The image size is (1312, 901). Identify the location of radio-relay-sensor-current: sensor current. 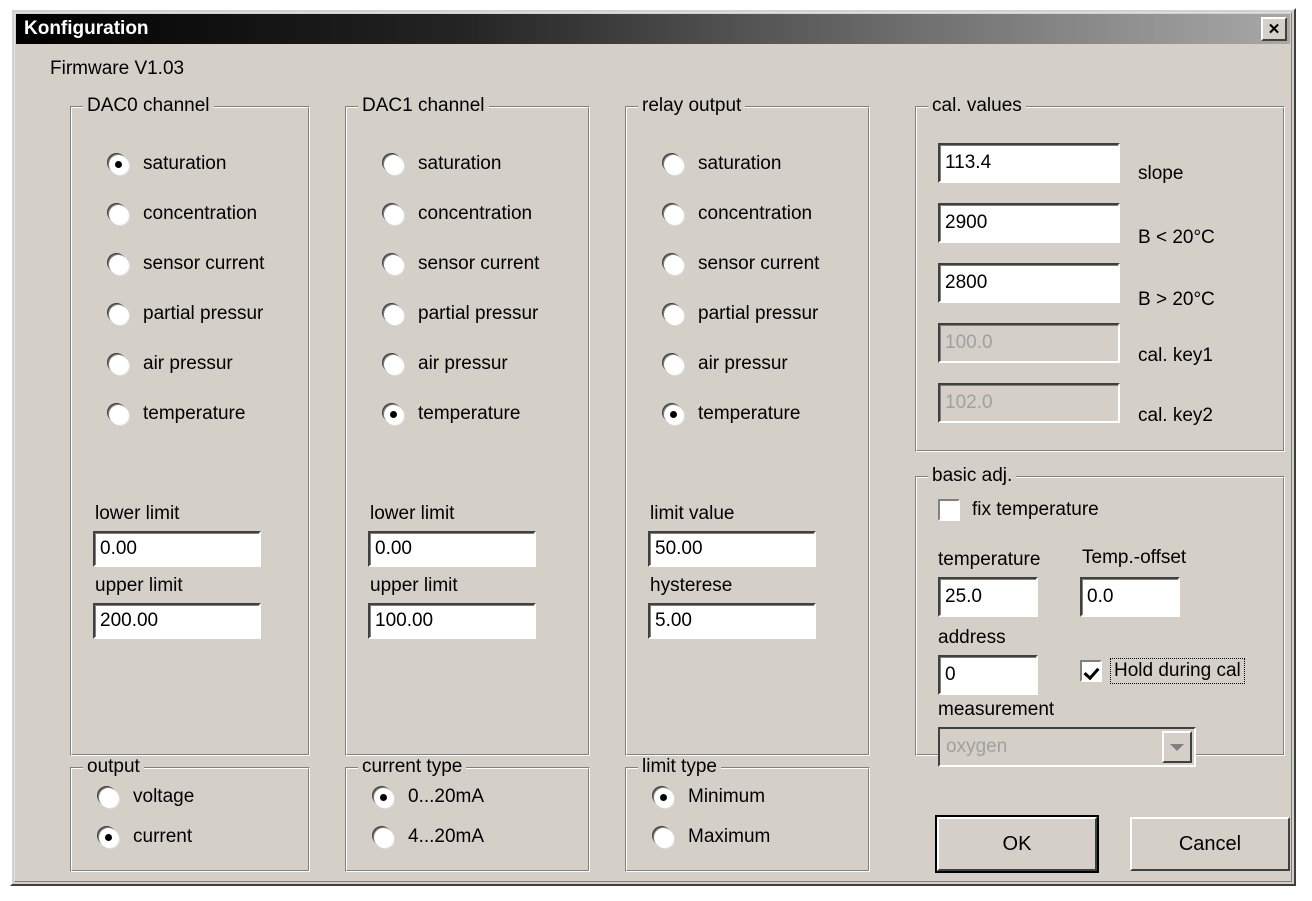
(741, 264).